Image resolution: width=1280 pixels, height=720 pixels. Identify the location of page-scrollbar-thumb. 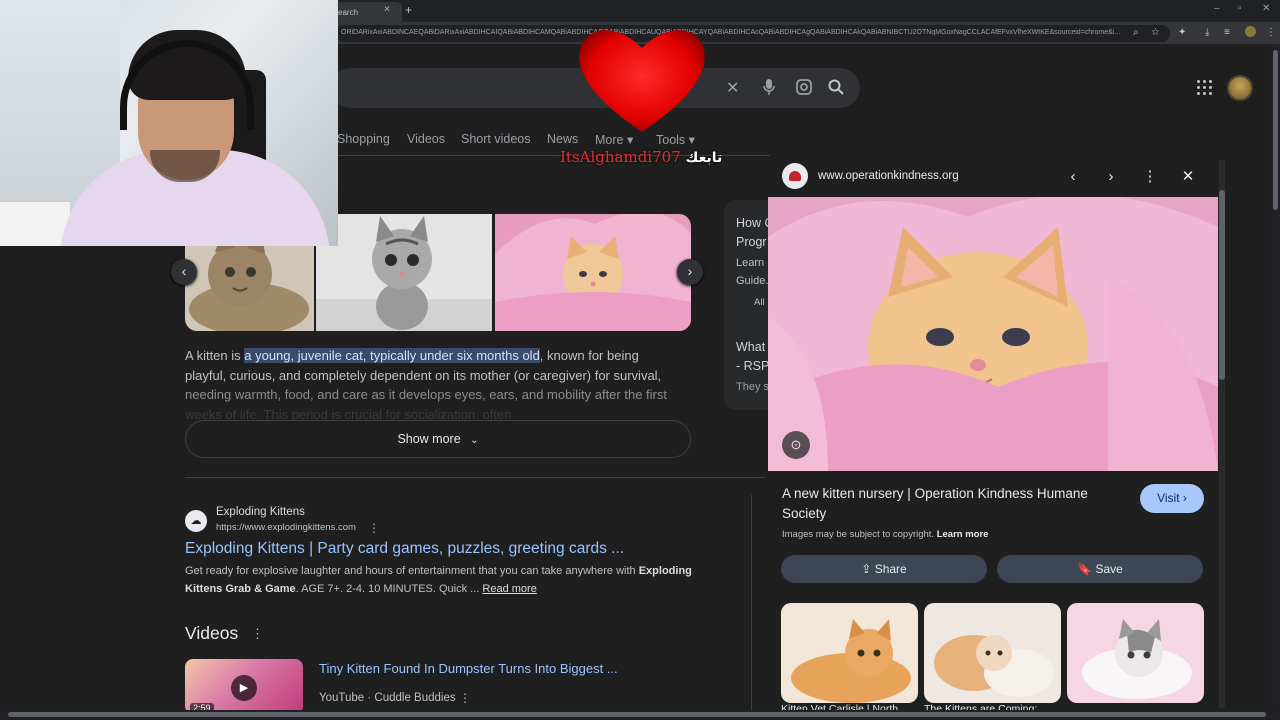
(1275, 130).